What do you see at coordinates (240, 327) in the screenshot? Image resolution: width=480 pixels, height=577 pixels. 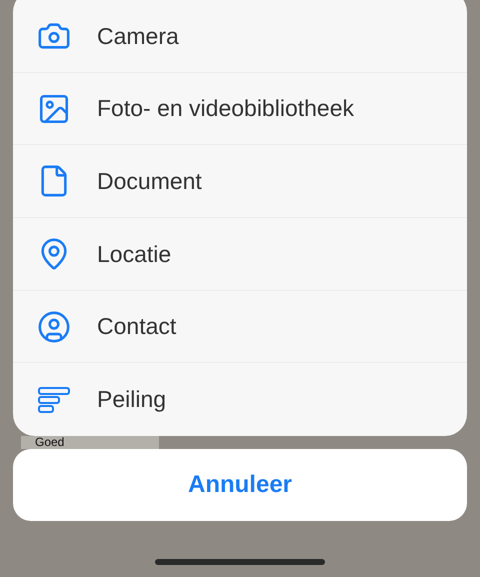 I see `menu-item: Contact` at bounding box center [240, 327].